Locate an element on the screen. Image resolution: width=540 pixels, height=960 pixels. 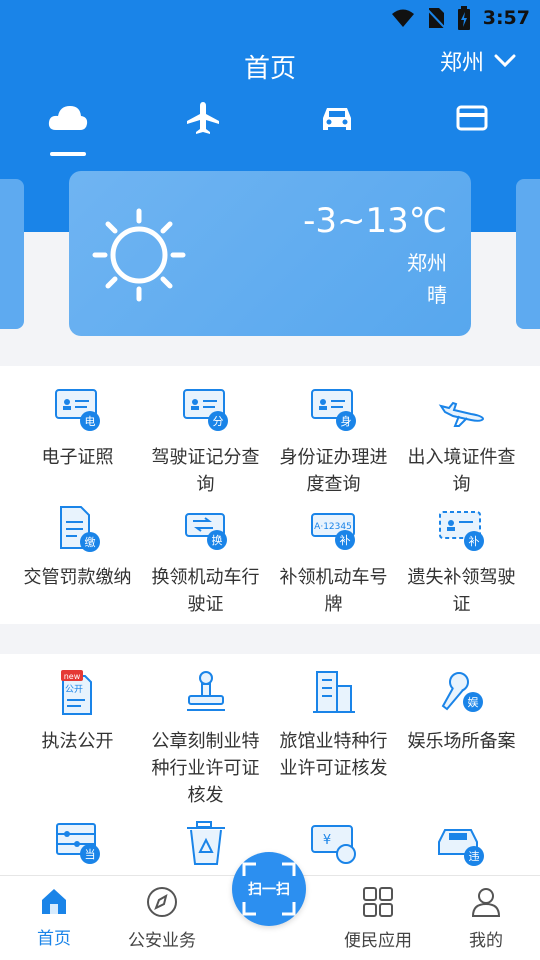
city-selector: 郑州 is located at coordinates (478, 61).